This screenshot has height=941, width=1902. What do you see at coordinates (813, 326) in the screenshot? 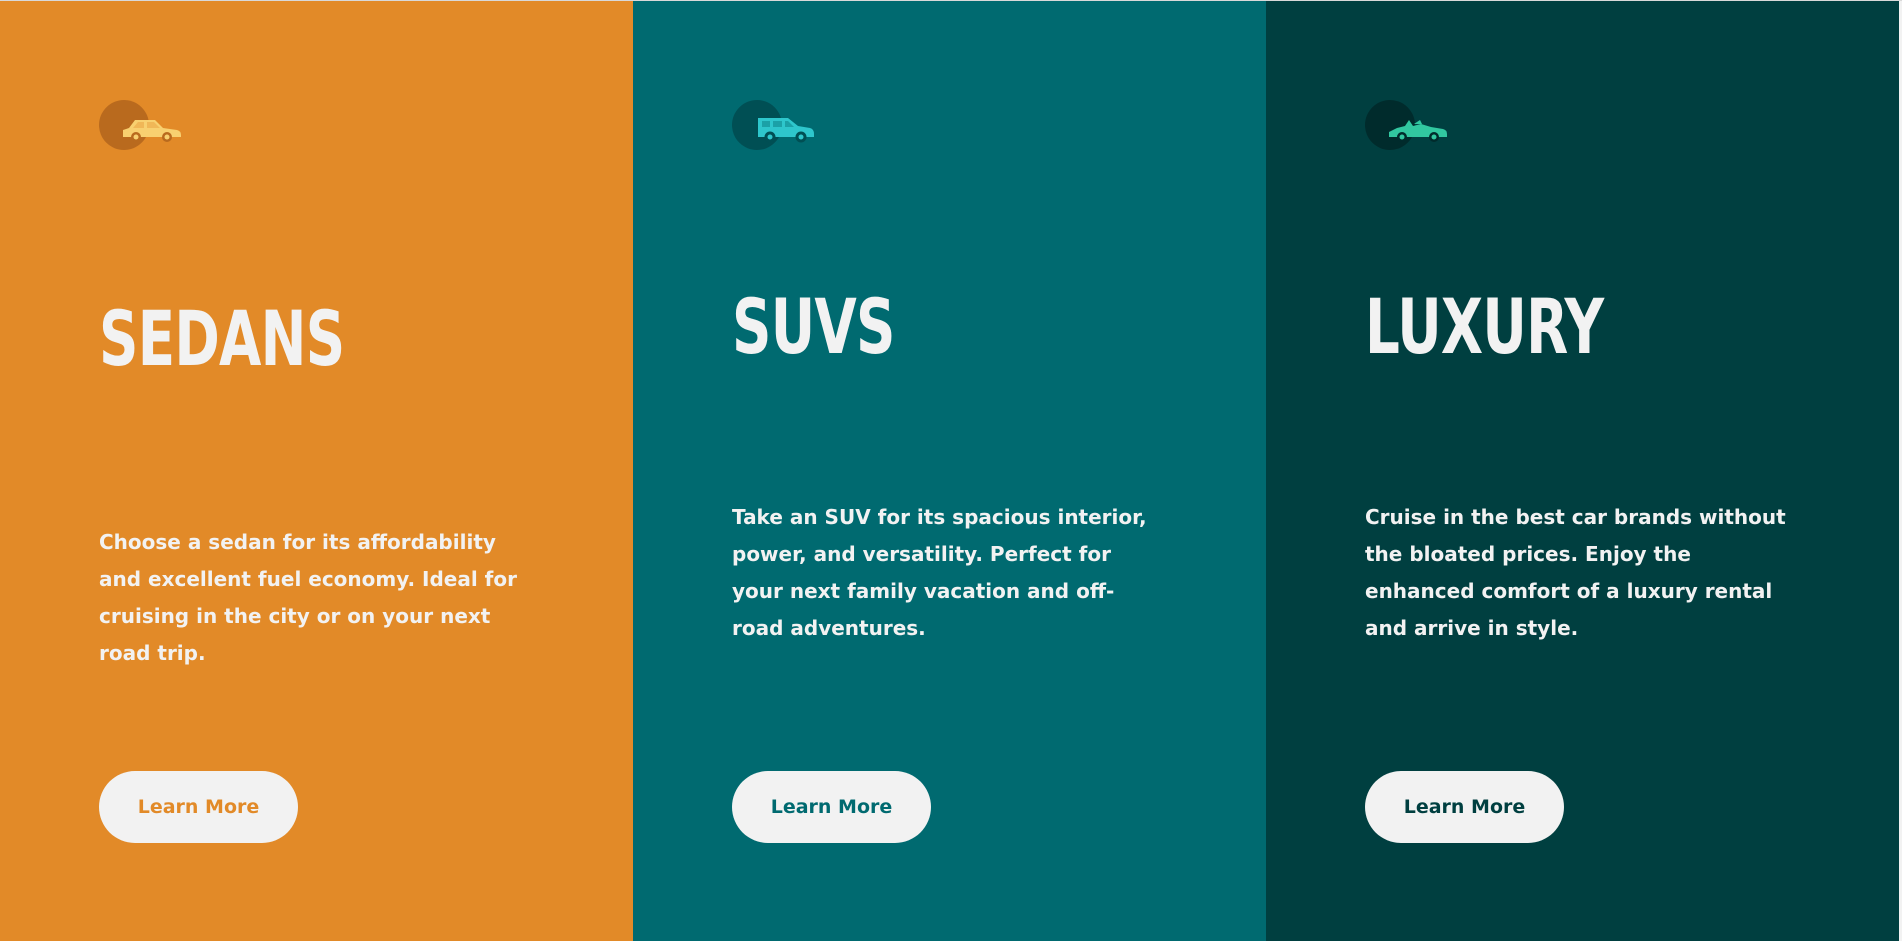
I see `card-title: SUVS` at bounding box center [813, 326].